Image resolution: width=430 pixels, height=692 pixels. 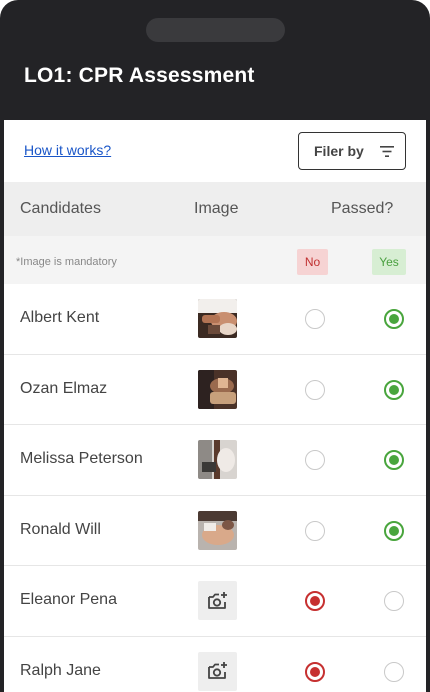 I want to click on table-header: Candidates Image Passed?, so click(x=215, y=209).